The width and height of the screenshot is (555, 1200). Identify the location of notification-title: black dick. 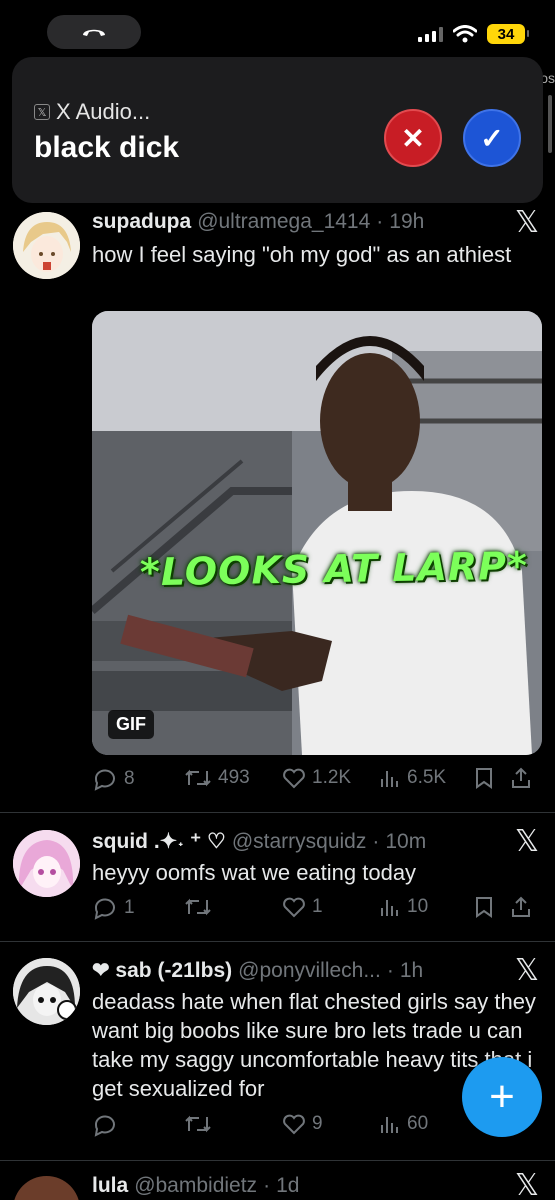
(107, 147).